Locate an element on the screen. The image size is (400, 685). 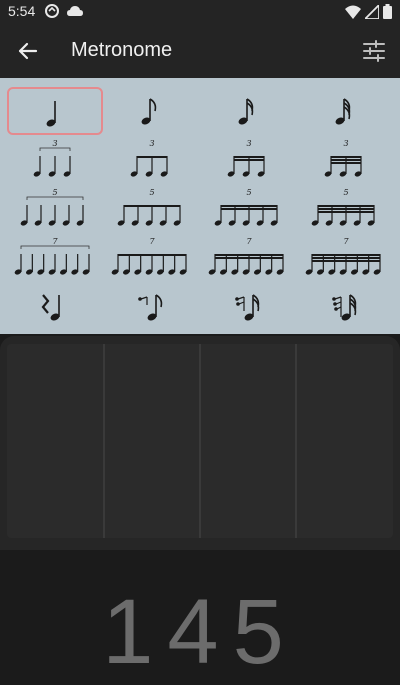
rhythm-thirty-second is located at coordinates (346, 111).